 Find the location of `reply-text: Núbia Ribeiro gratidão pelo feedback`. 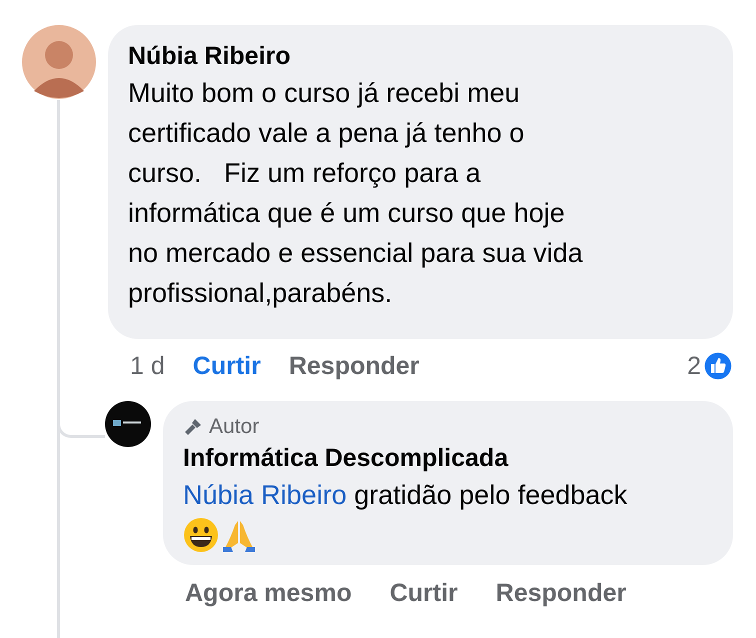

reply-text: Núbia Ribeiro gratidão pelo feedback is located at coordinates (405, 495).